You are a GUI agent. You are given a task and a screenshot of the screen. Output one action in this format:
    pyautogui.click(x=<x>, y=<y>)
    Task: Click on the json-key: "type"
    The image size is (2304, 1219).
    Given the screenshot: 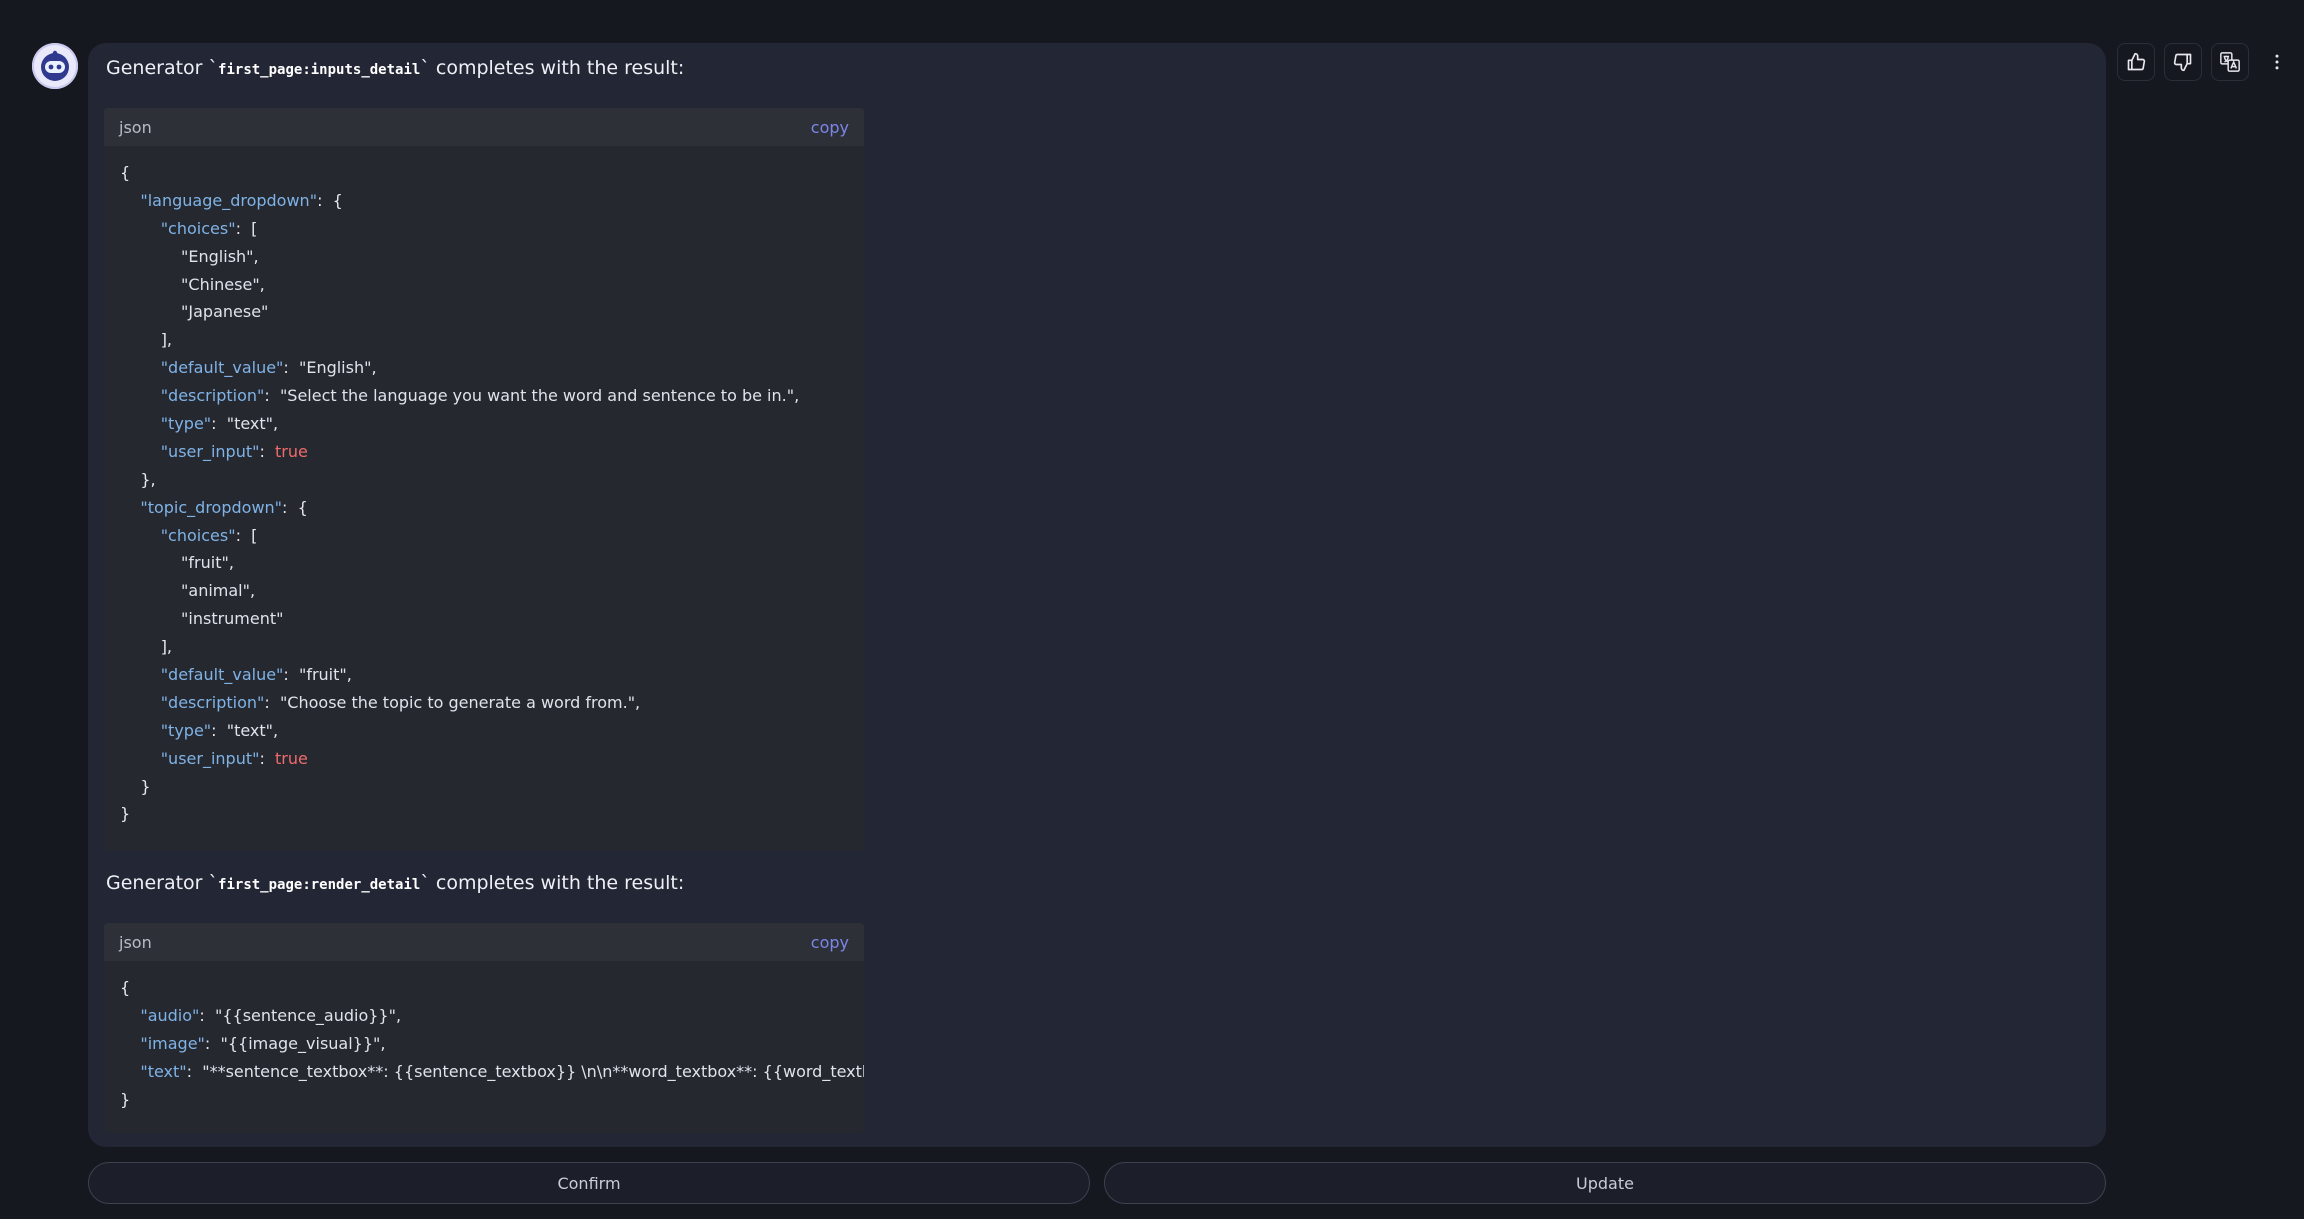 What is the action you would take?
    pyautogui.click(x=186, y=424)
    